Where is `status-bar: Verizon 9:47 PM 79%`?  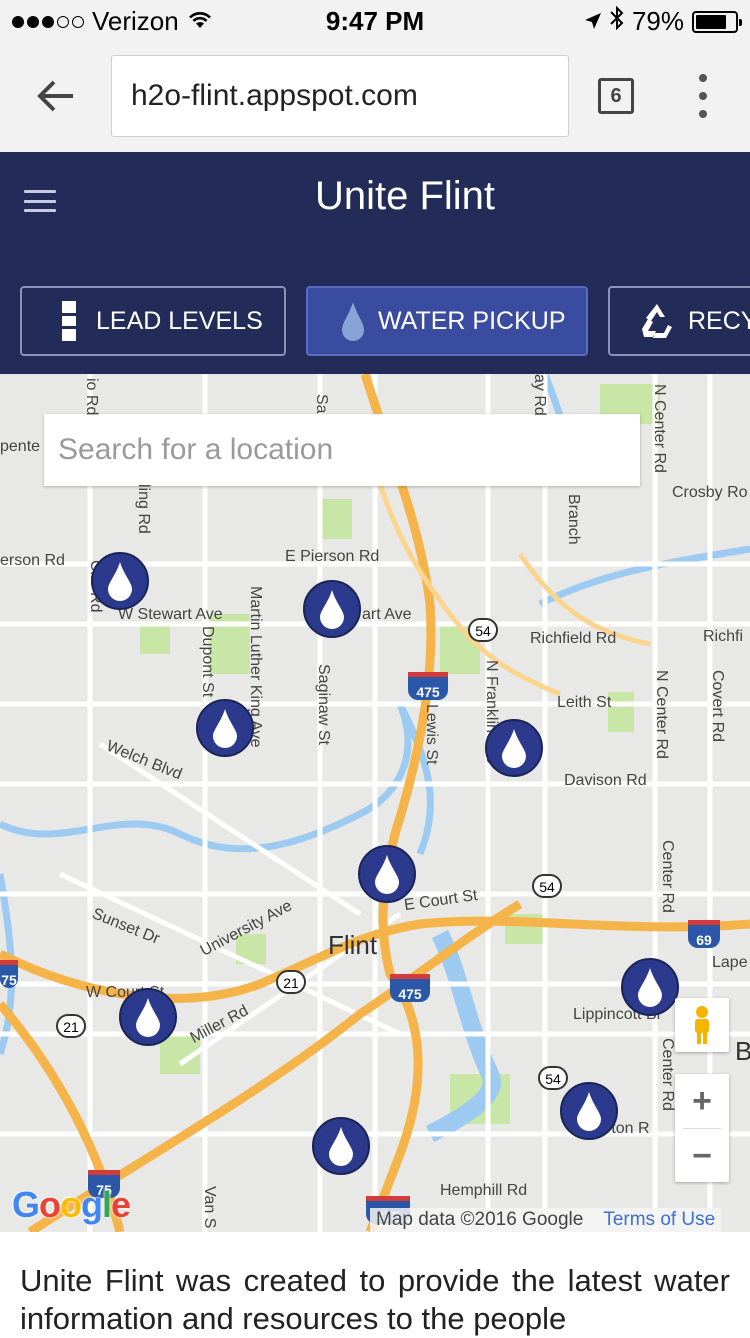 status-bar: Verizon 9:47 PM 79% is located at coordinates (375, 20).